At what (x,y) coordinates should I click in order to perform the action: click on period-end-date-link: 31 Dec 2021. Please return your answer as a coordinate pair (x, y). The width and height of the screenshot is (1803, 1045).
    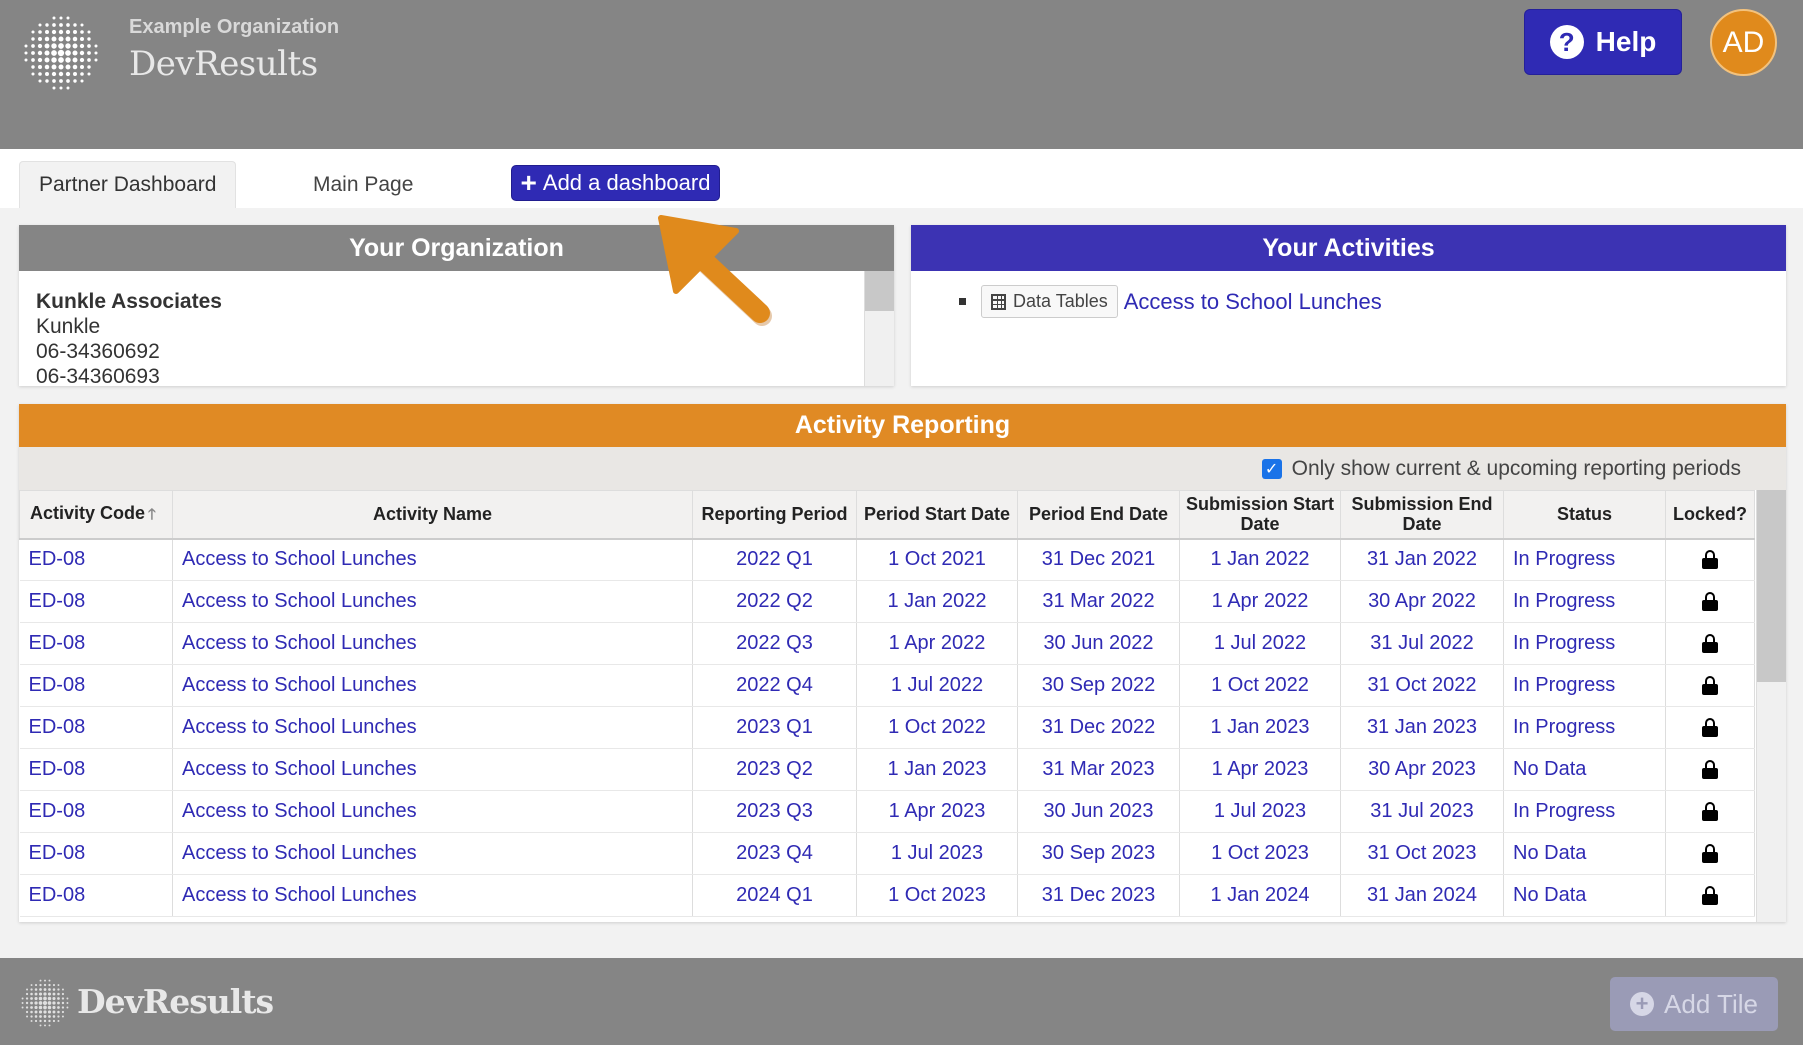
    Looking at the image, I should click on (1098, 559).